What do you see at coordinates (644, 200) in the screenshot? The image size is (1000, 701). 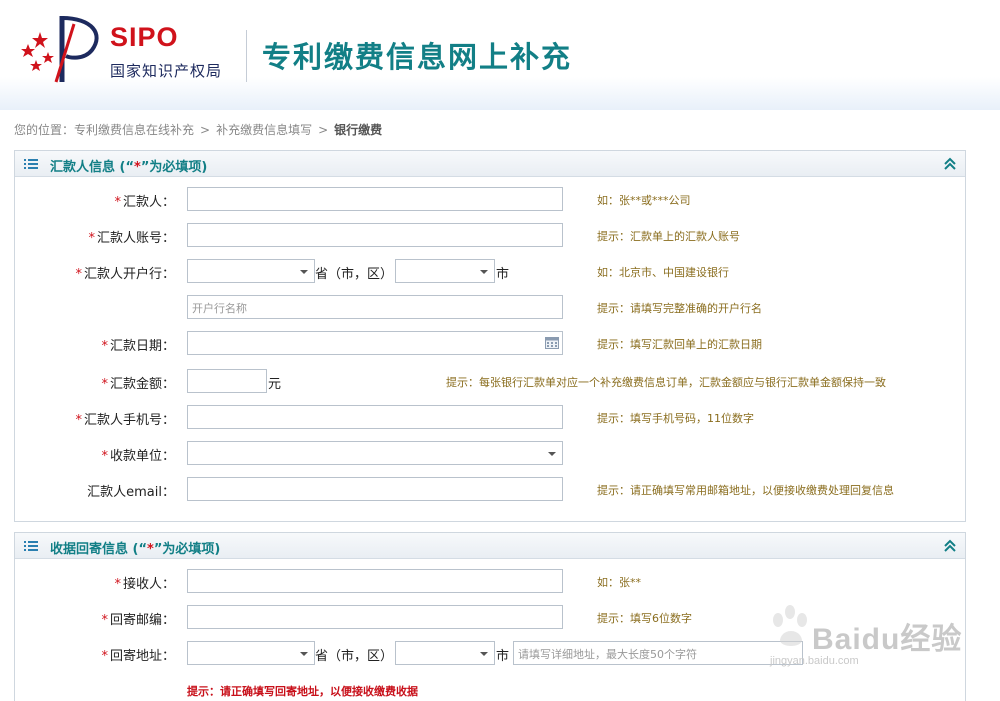 I see `remitter-name-hint: 如：张**或***公司` at bounding box center [644, 200].